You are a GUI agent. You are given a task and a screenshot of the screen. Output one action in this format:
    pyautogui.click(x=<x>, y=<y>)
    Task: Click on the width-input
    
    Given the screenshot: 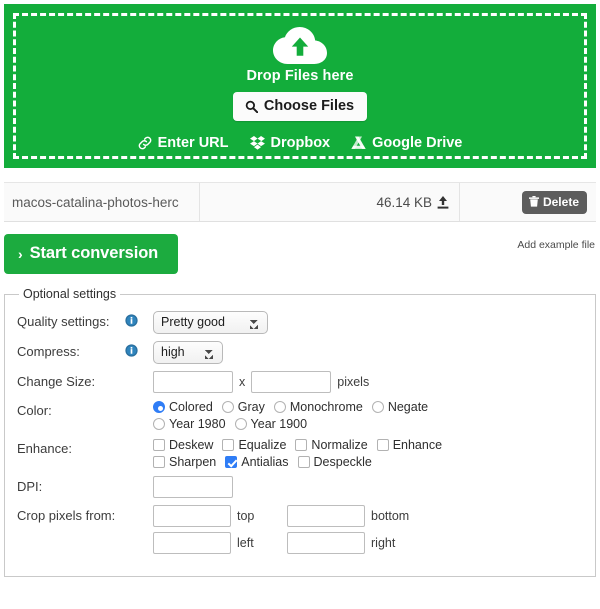 What is the action you would take?
    pyautogui.click(x=193, y=382)
    